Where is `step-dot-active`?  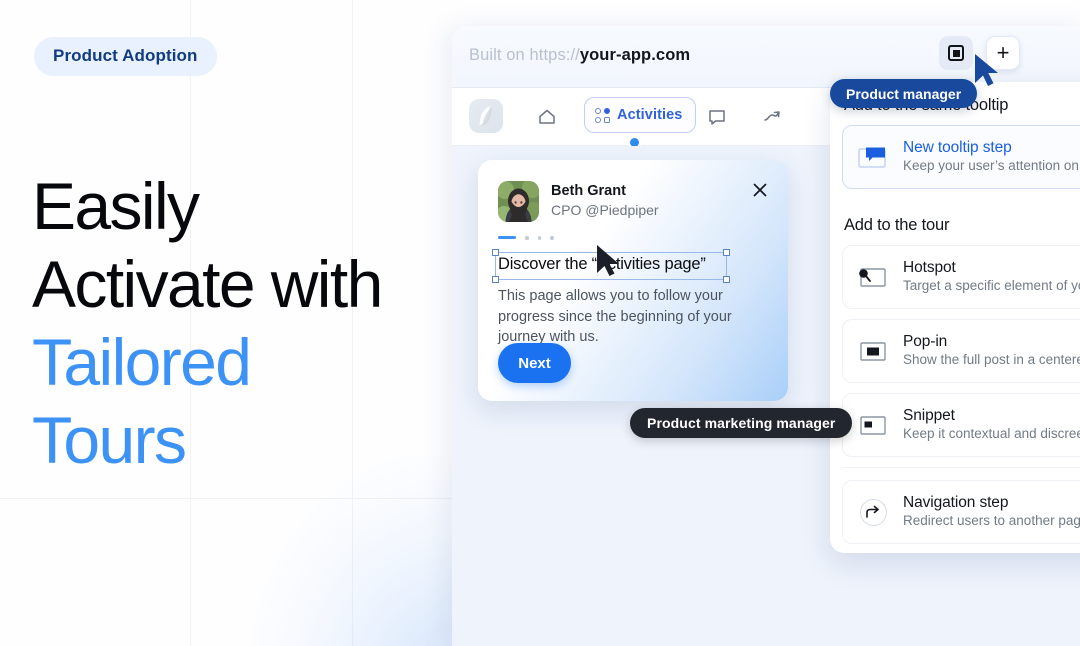
step-dot-active is located at coordinates (507, 238).